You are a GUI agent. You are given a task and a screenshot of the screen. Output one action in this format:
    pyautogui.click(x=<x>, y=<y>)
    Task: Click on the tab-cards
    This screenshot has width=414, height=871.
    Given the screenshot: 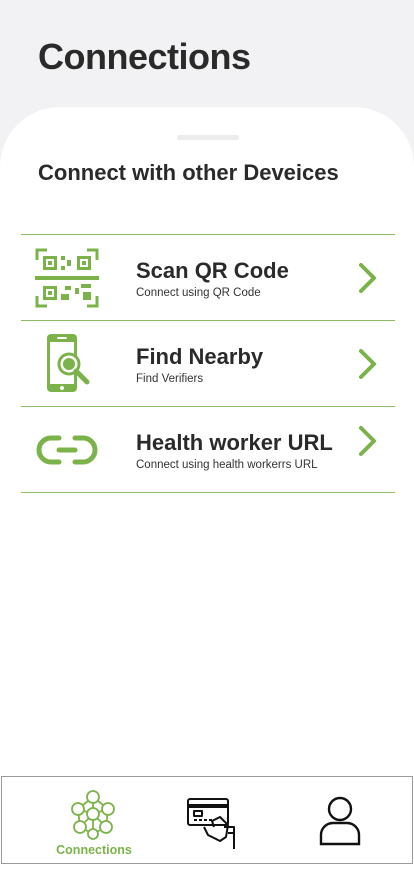 What is the action you would take?
    pyautogui.click(x=212, y=820)
    